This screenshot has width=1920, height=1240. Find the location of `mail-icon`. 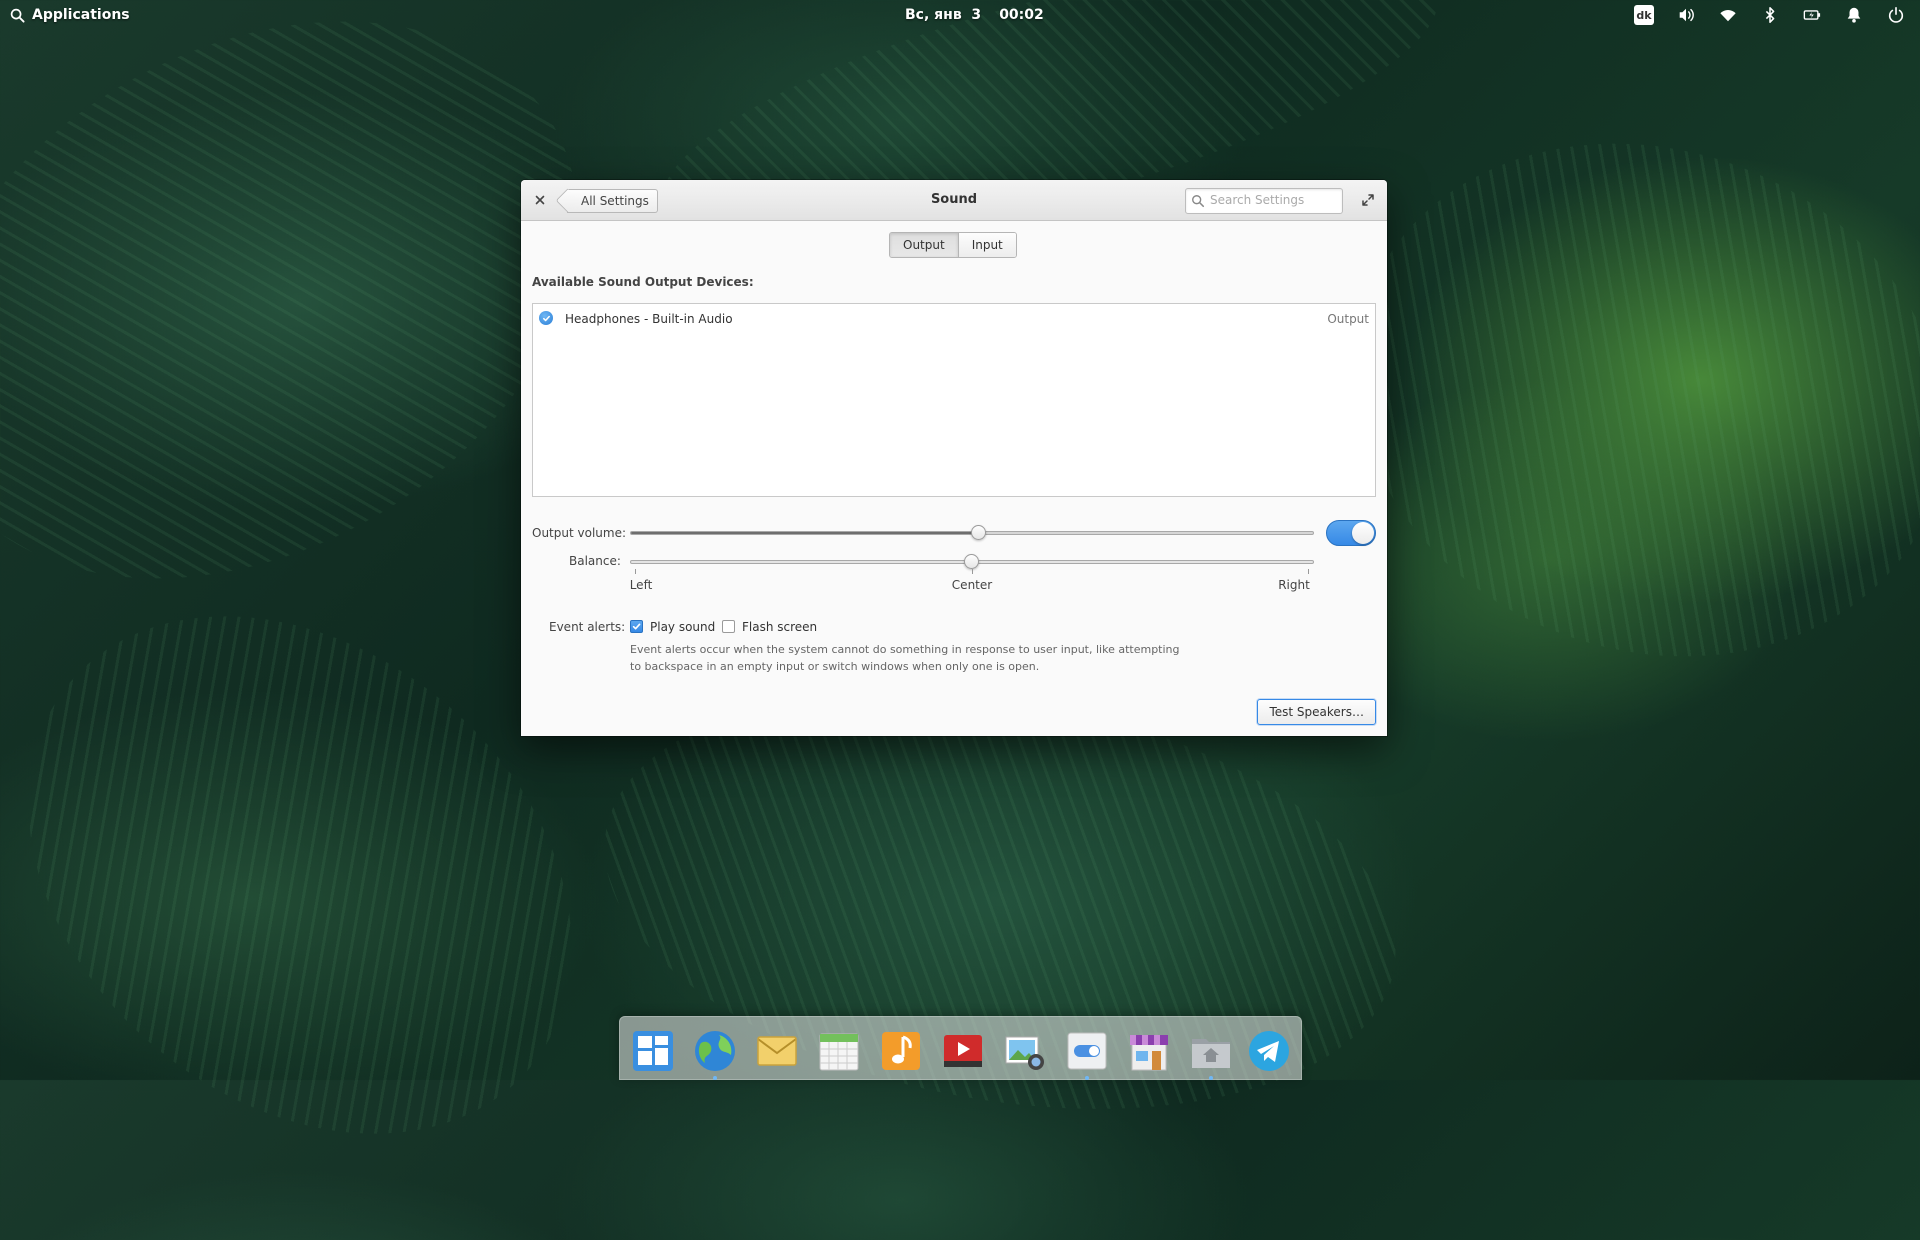

mail-icon is located at coordinates (777, 1051).